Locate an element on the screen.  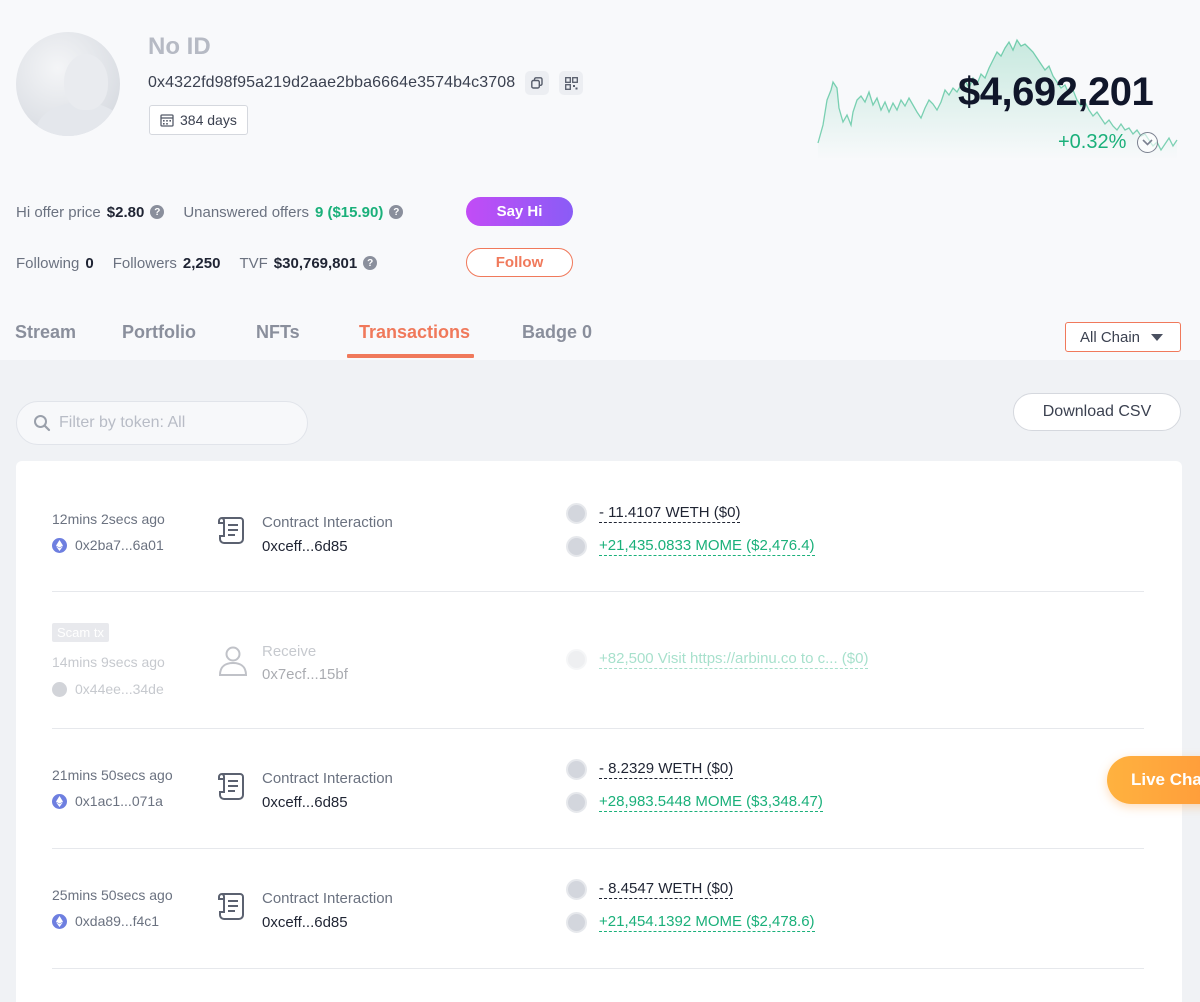
profile-name: No ID is located at coordinates (179, 46).